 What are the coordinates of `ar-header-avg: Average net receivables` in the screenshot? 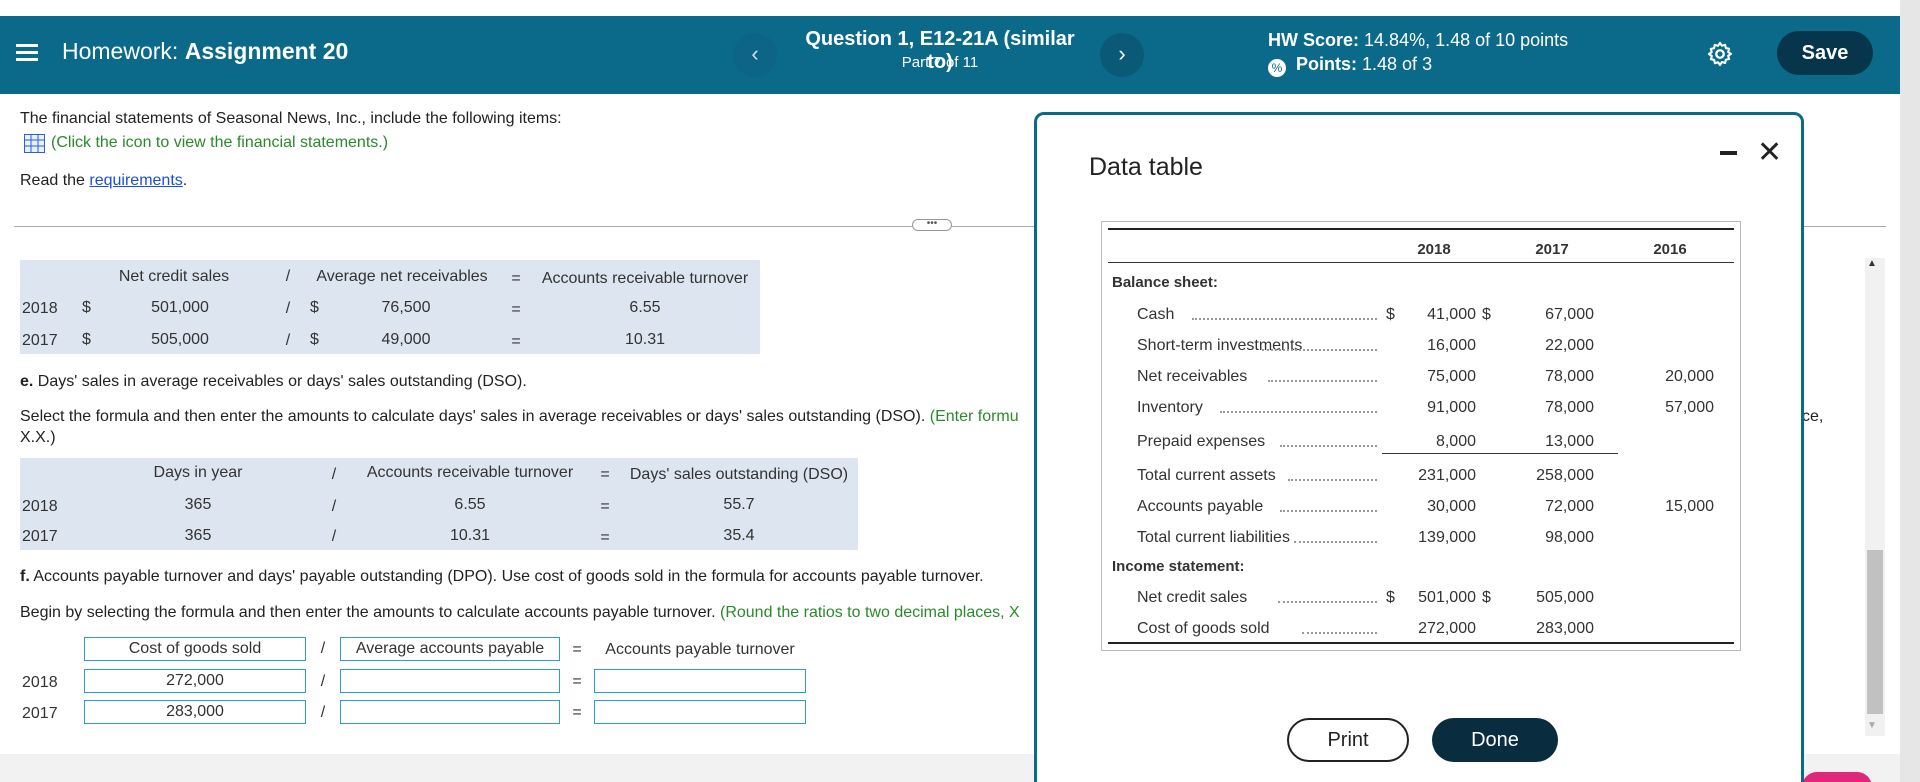 It's located at (402, 276).